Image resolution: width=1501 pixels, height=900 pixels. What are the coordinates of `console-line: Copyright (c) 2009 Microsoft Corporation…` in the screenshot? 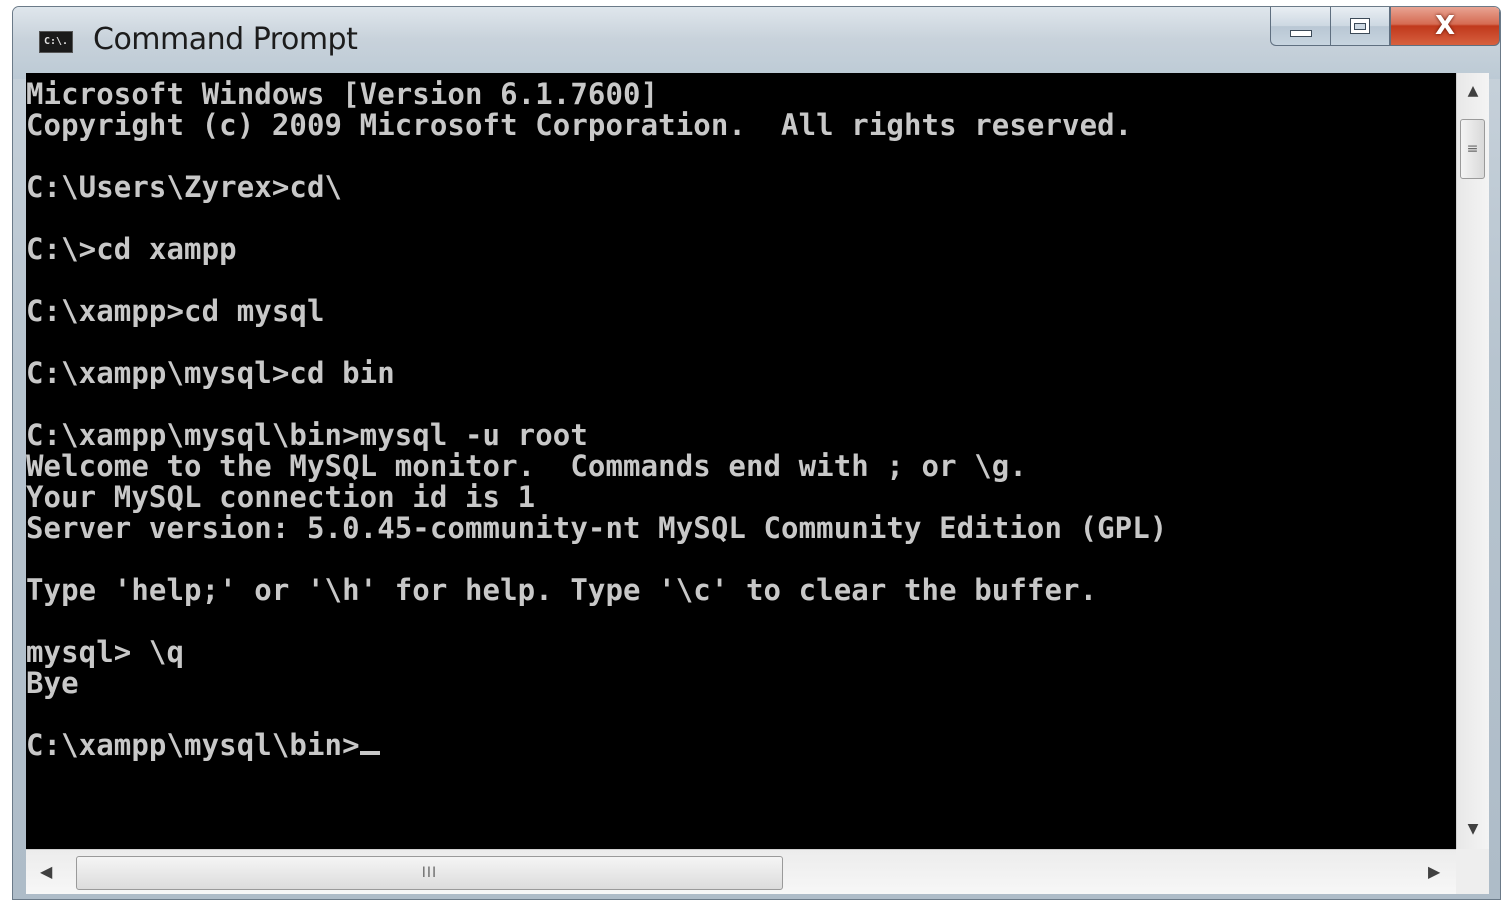 It's located at (579, 125).